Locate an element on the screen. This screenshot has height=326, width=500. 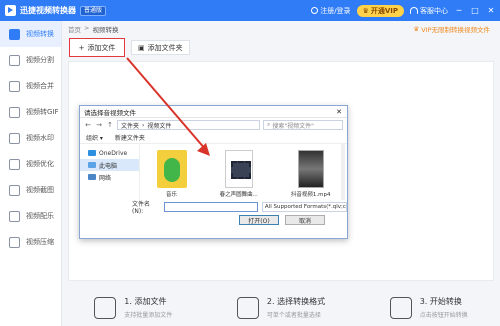
service-link: 客服中心 is located at coordinates (429, 11).